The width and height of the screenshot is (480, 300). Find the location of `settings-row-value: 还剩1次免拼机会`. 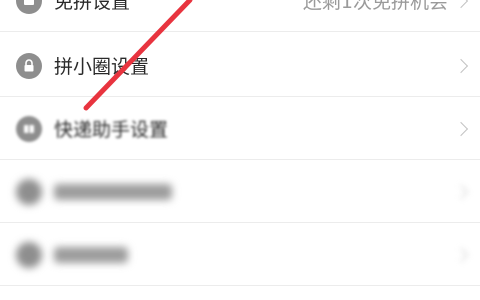

settings-row-value: 还剩1次免拼机会 is located at coordinates (375, 6).